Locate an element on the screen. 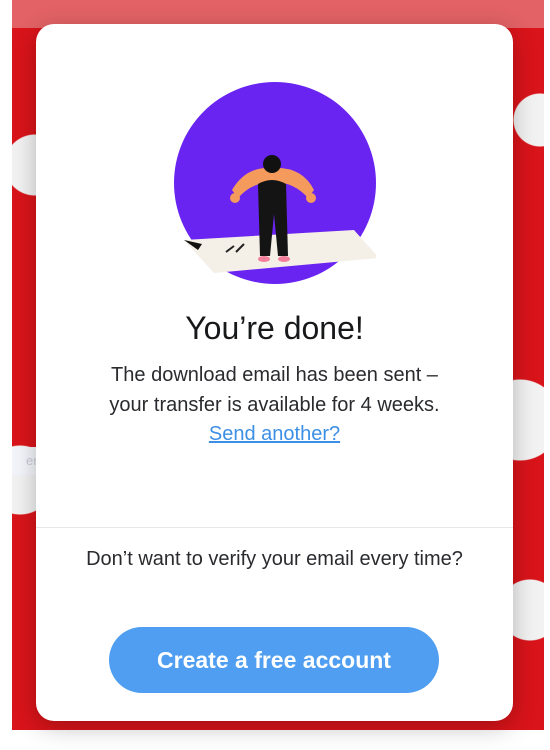 The width and height of the screenshot is (550, 750). section-divider is located at coordinates (274, 527).